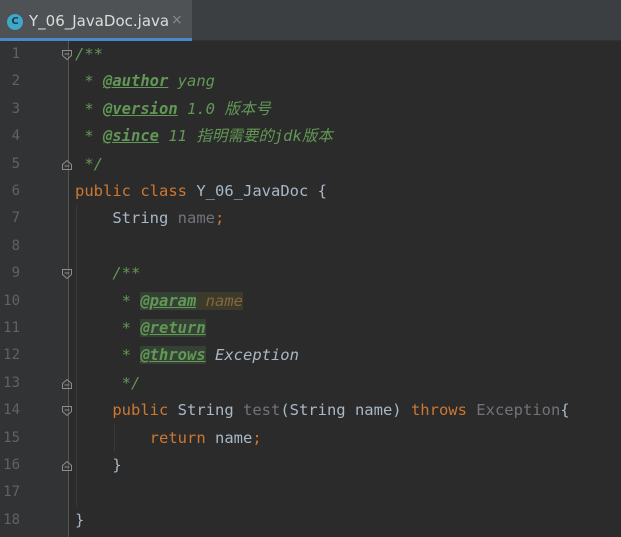  Describe the element at coordinates (310, 20) in the screenshot. I see `editor-tab-bar: C Y_06_JavaDoc.java ×` at that location.